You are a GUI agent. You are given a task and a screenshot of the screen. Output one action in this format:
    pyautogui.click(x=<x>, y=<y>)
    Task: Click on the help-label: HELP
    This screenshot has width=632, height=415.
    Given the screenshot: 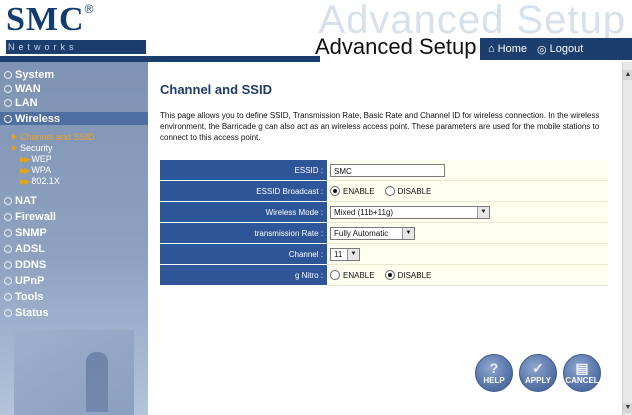 What is the action you would take?
    pyautogui.click(x=494, y=380)
    